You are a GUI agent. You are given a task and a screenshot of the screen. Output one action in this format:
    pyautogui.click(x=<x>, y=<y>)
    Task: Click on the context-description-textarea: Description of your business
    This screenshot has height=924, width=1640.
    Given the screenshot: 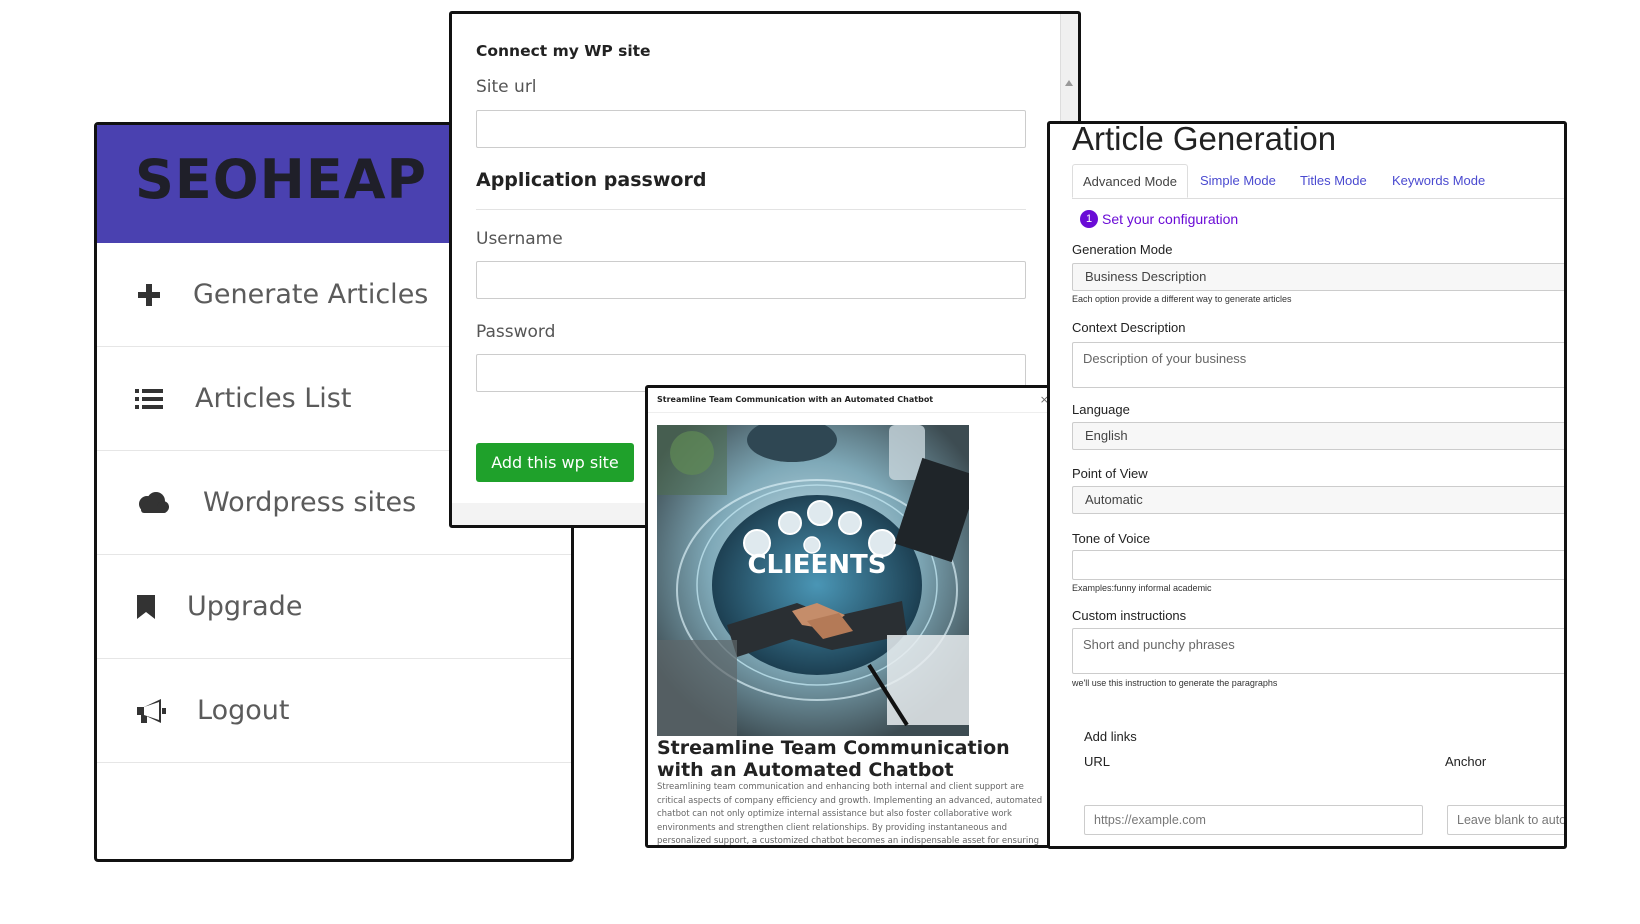 What is the action you would take?
    pyautogui.click(x=1318, y=365)
    